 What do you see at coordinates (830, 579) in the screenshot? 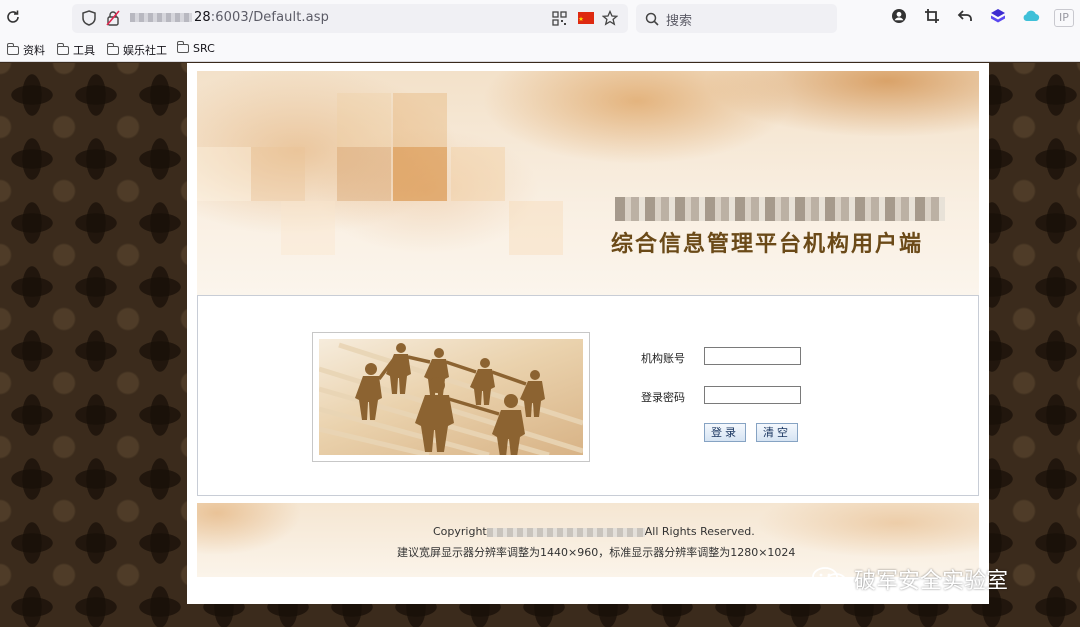
I see `wechat-icon` at bounding box center [830, 579].